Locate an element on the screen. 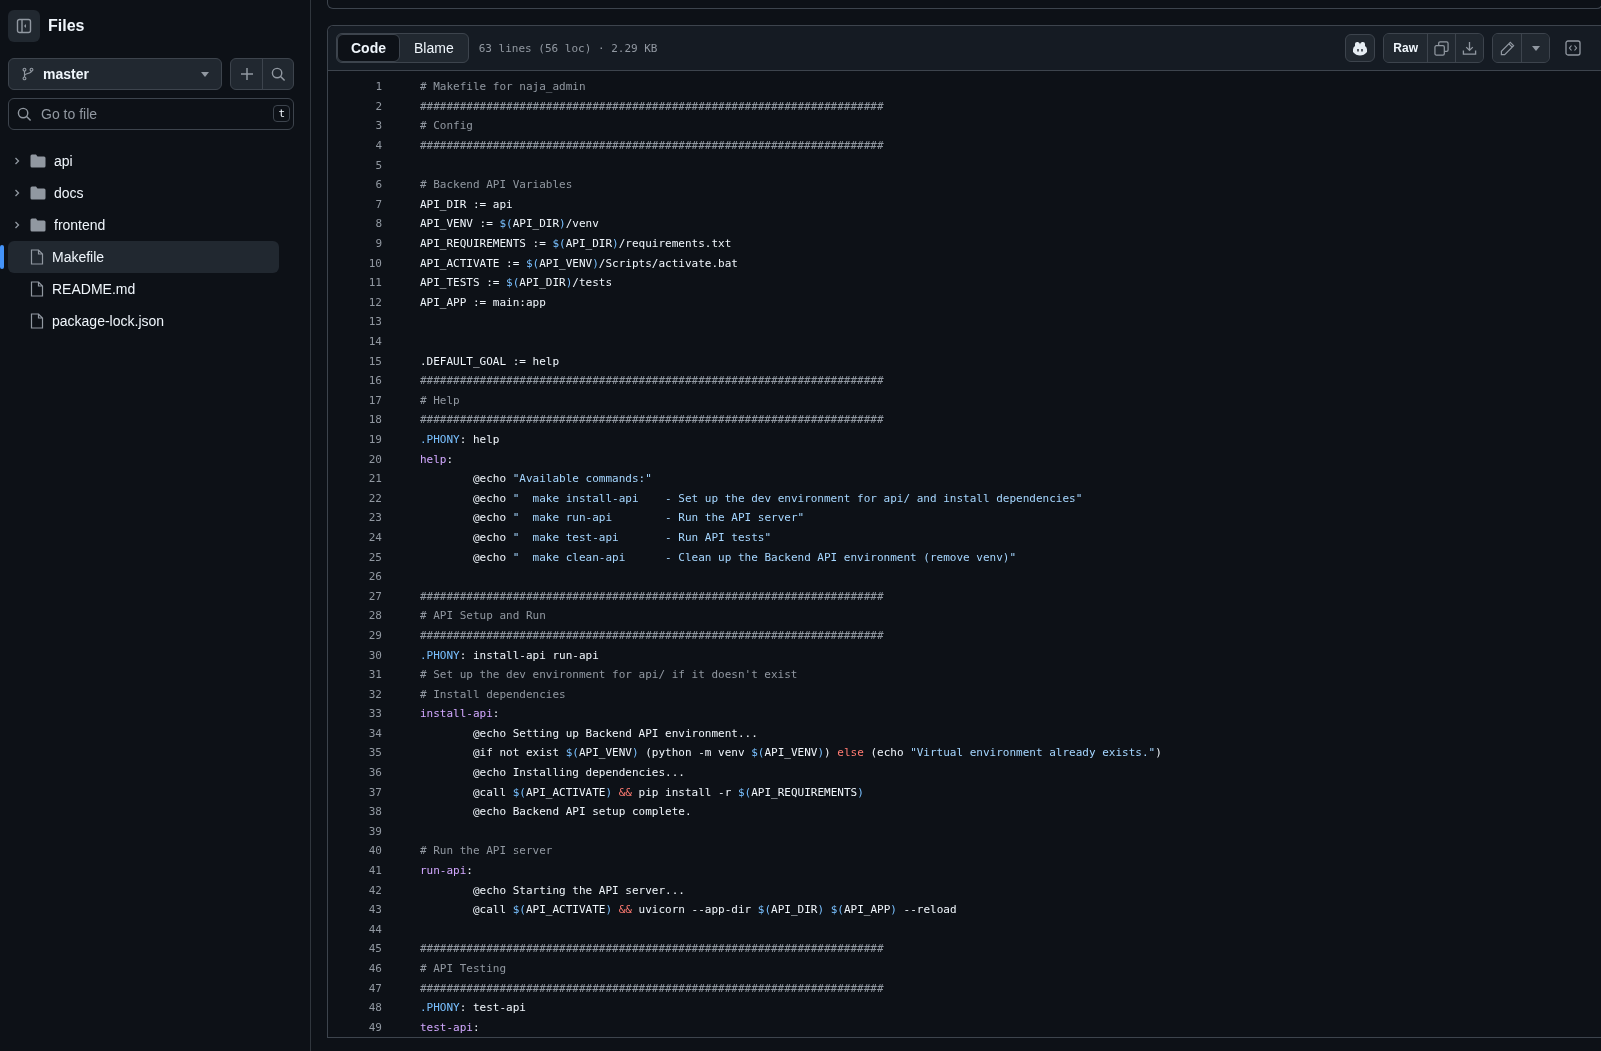 The image size is (1601, 1051). code-line: # Run the API server is located at coordinates (486, 851).